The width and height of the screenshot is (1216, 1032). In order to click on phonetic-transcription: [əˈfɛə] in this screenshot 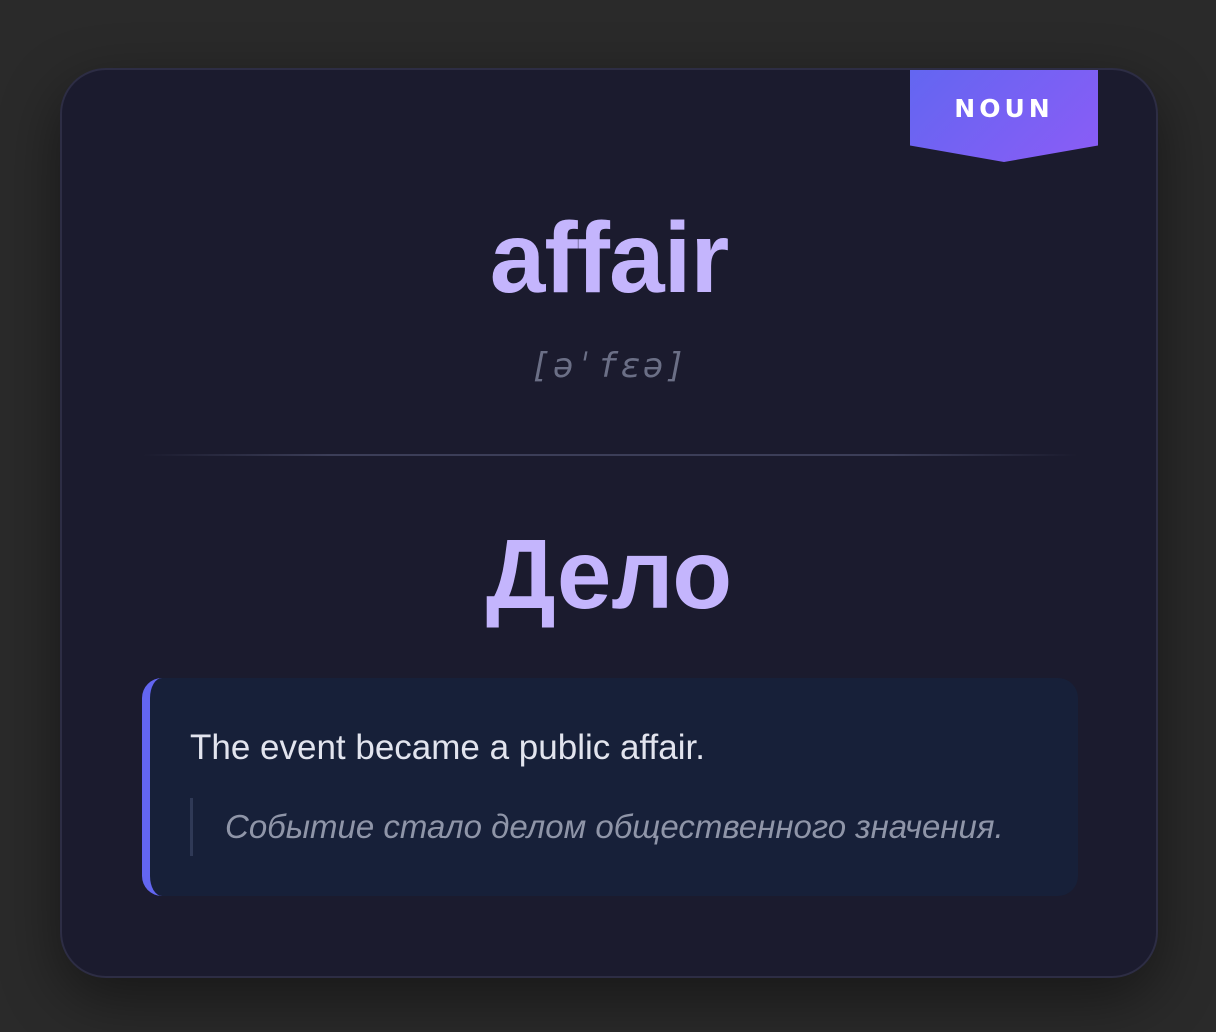, I will do `click(609, 366)`.